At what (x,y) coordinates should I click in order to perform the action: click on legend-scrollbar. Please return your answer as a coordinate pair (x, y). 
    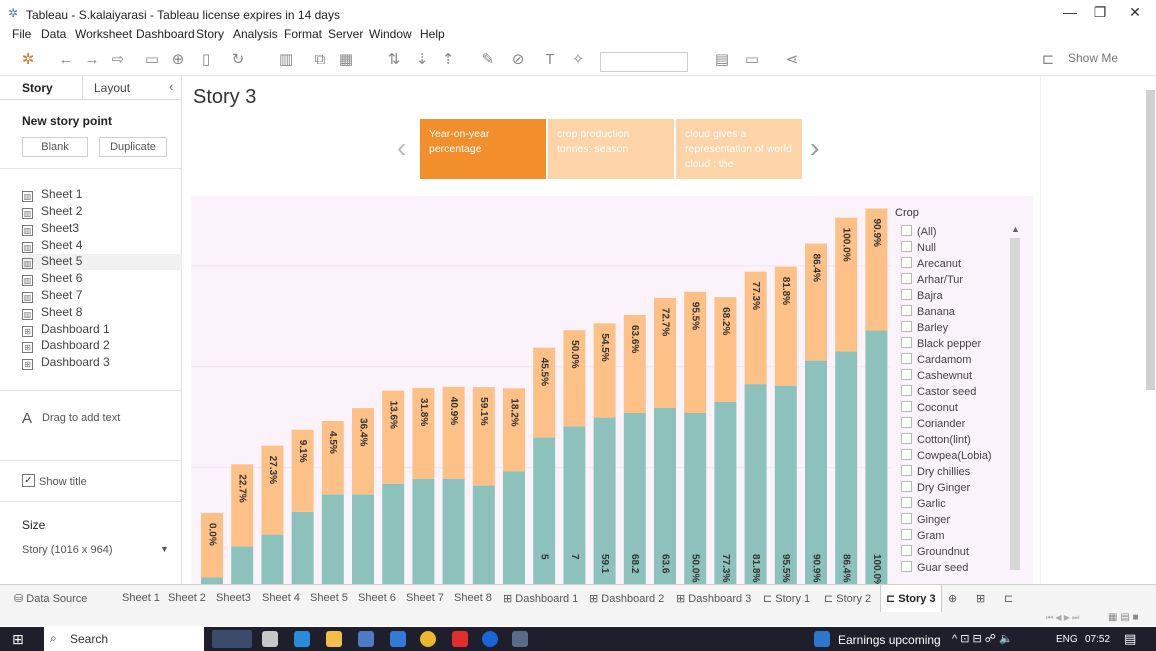
    Looking at the image, I should click on (1015, 404).